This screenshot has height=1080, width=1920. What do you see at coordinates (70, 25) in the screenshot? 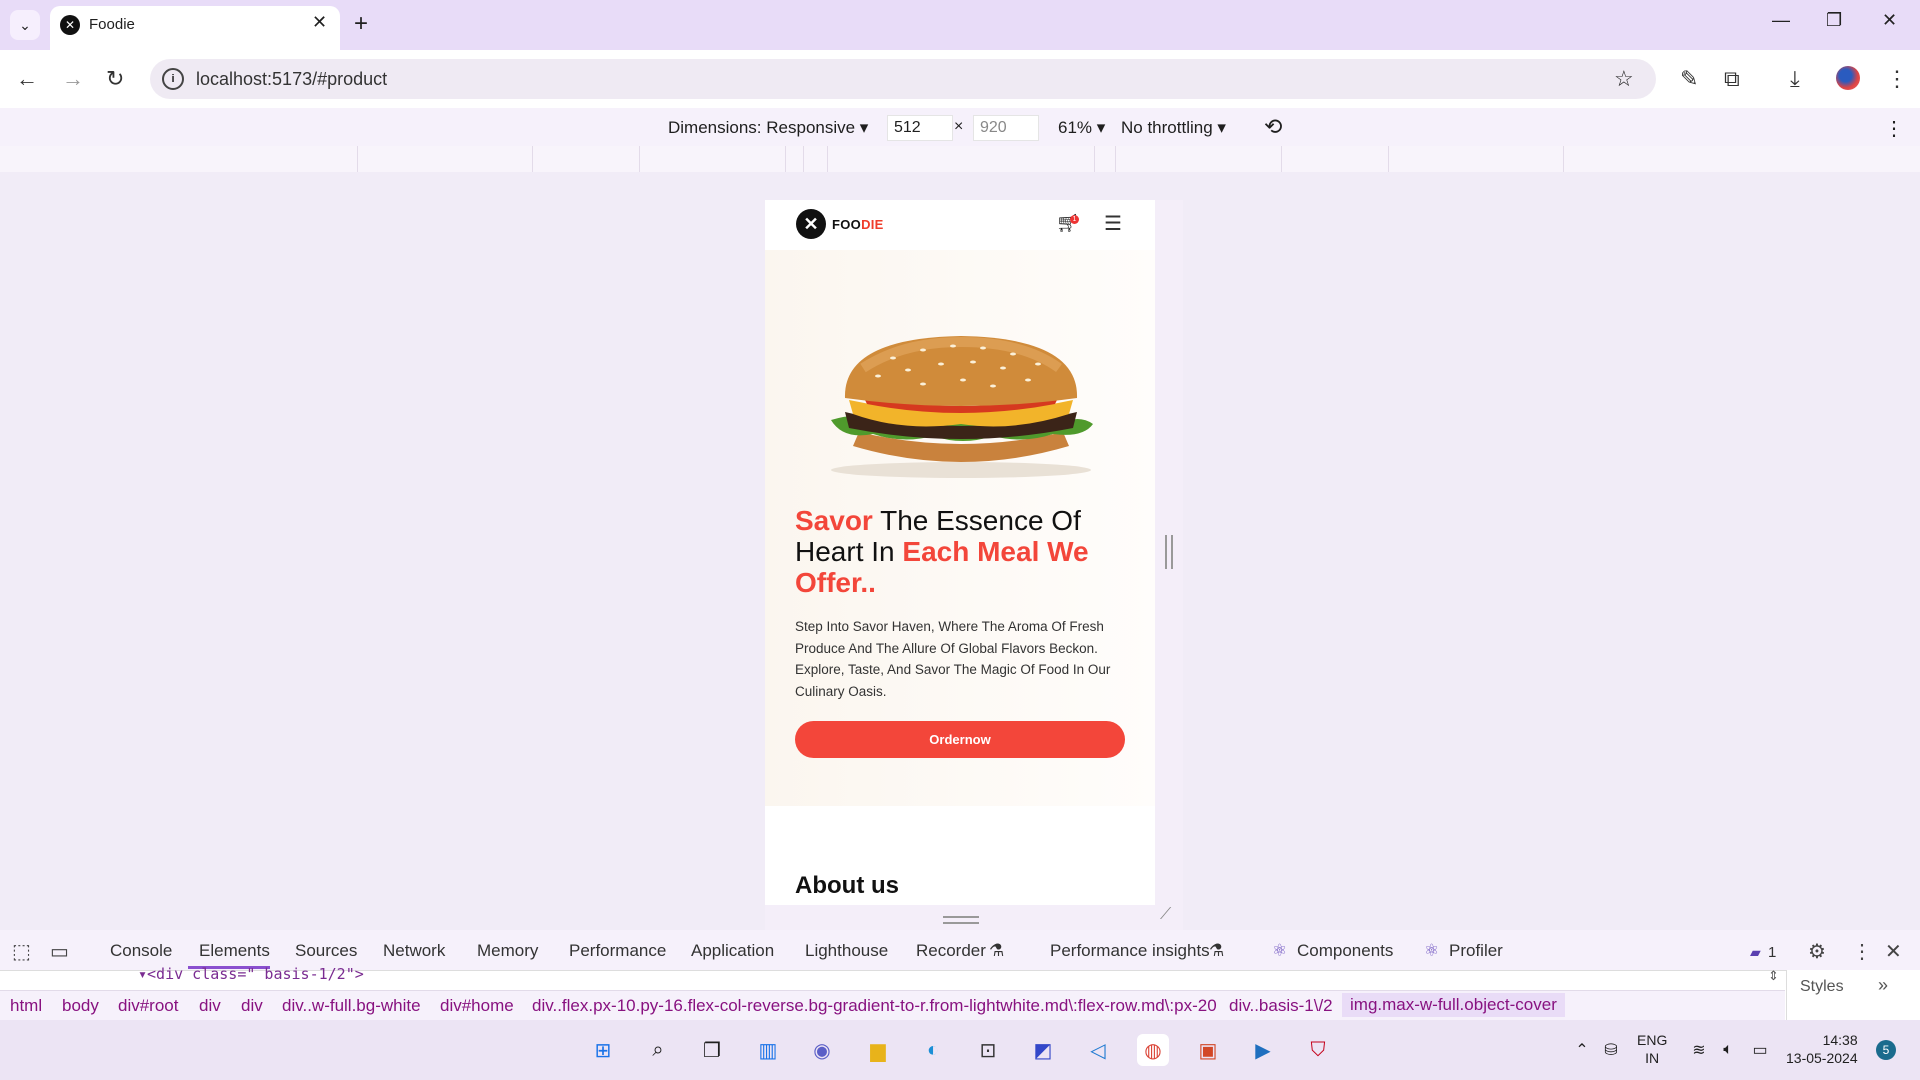
I see `foodie-favicon-icon: ✕` at bounding box center [70, 25].